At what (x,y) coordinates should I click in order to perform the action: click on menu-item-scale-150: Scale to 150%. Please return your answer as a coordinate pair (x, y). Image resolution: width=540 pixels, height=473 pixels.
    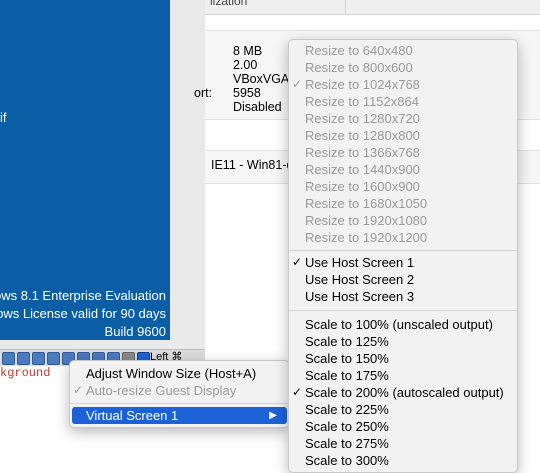
    Looking at the image, I should click on (403, 358).